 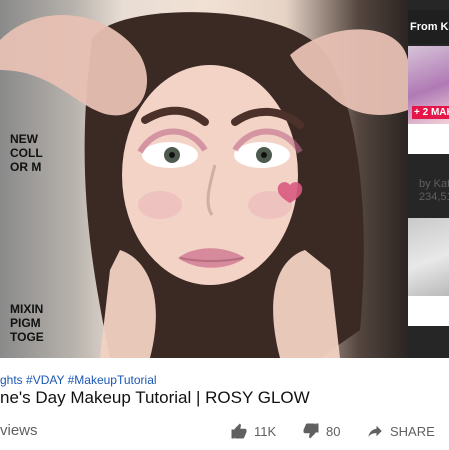 I want to click on dislike-count: 80, so click(x=333, y=431).